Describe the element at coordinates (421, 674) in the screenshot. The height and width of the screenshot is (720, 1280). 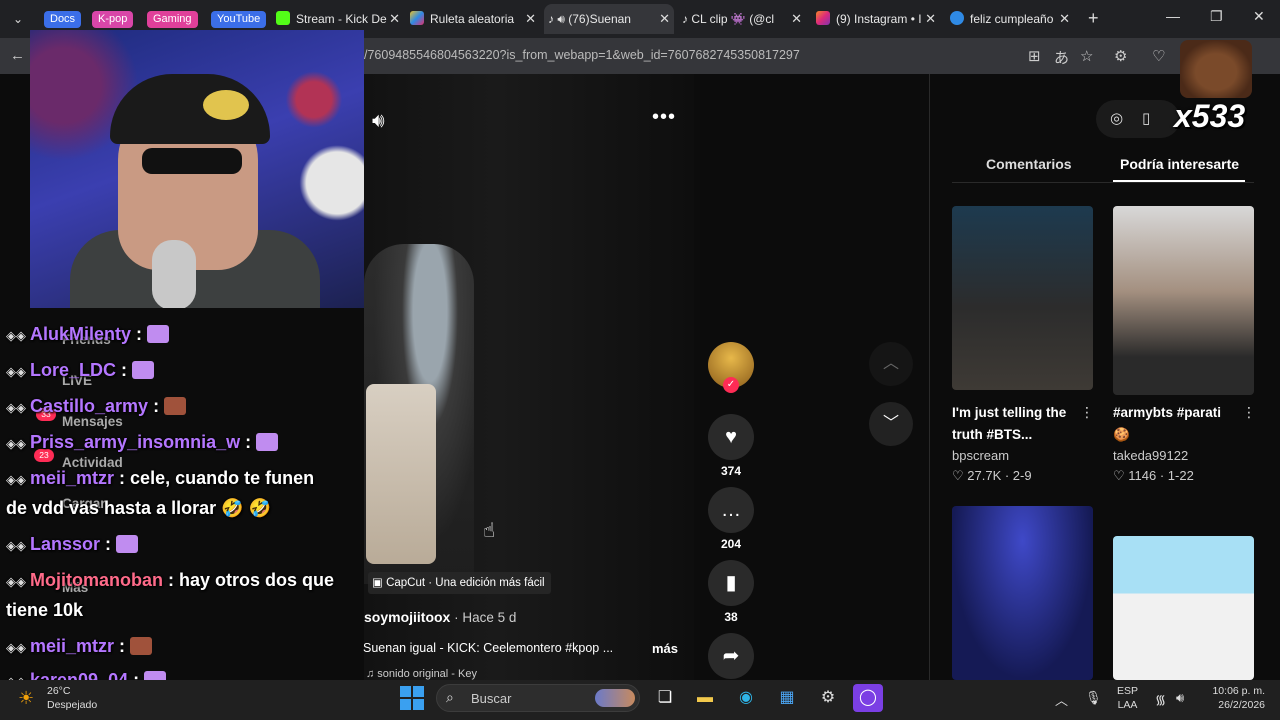
I see `sound-label: ♫ sonido original - Key` at that location.